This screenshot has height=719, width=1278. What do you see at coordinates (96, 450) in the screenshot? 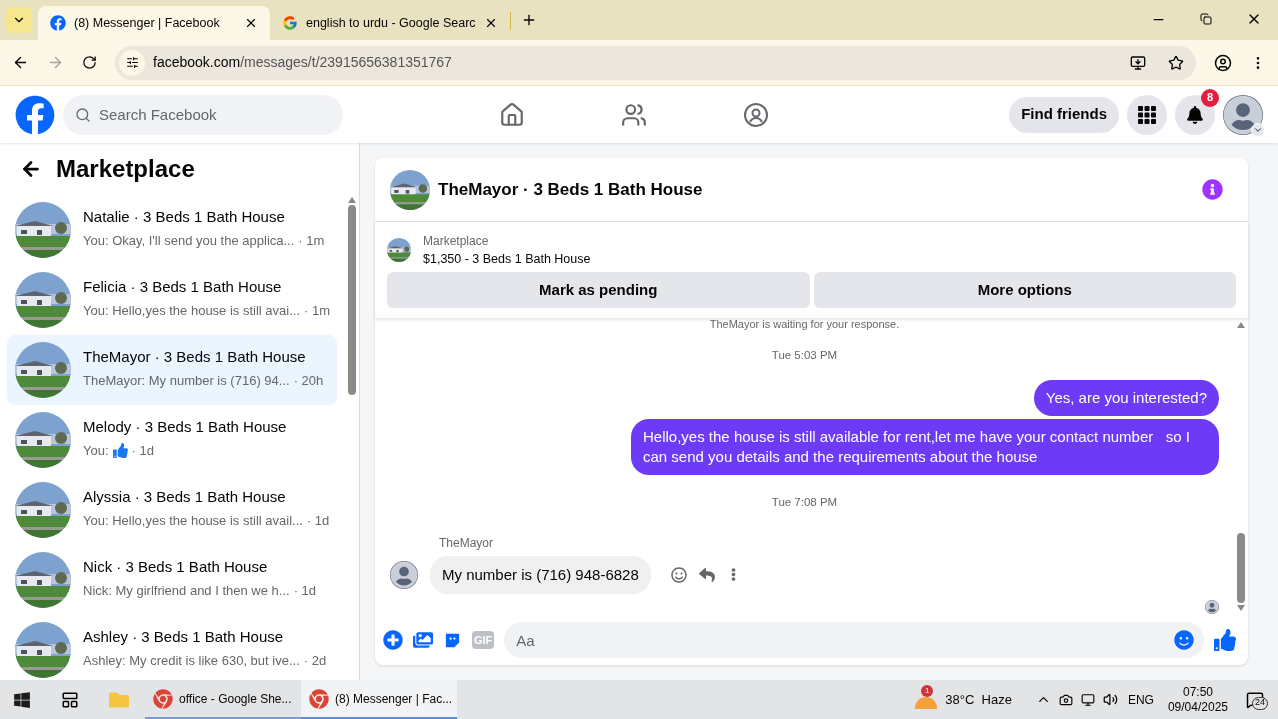
I see `message-preview: You:` at bounding box center [96, 450].